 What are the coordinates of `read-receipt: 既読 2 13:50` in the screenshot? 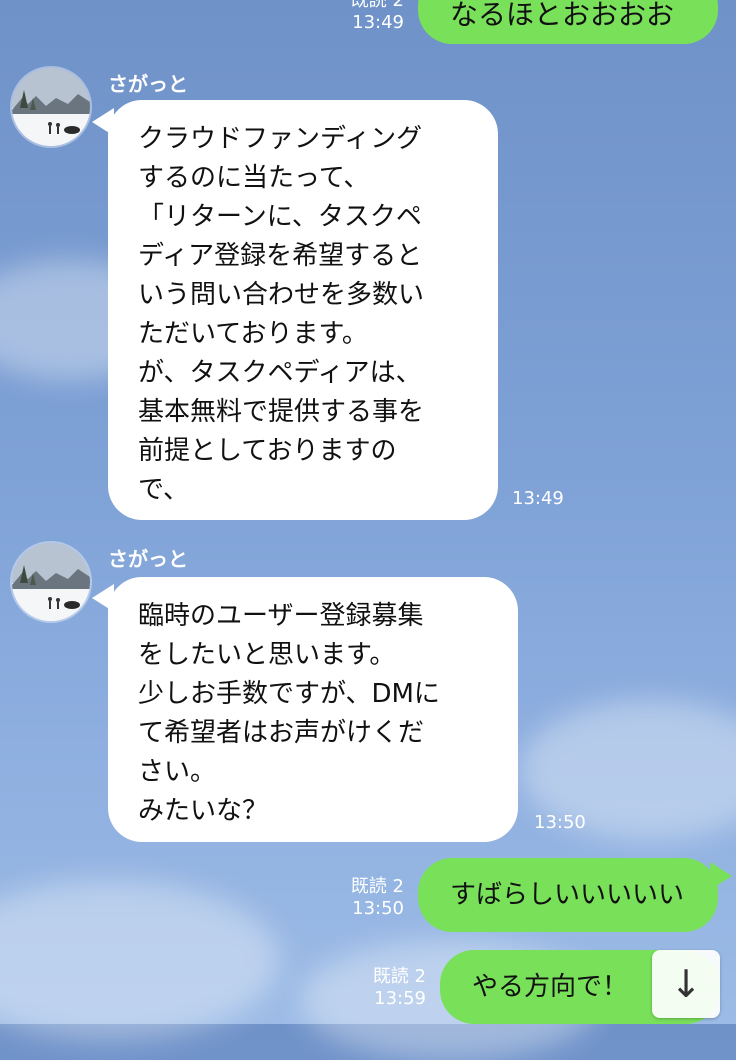 It's located at (377, 898).